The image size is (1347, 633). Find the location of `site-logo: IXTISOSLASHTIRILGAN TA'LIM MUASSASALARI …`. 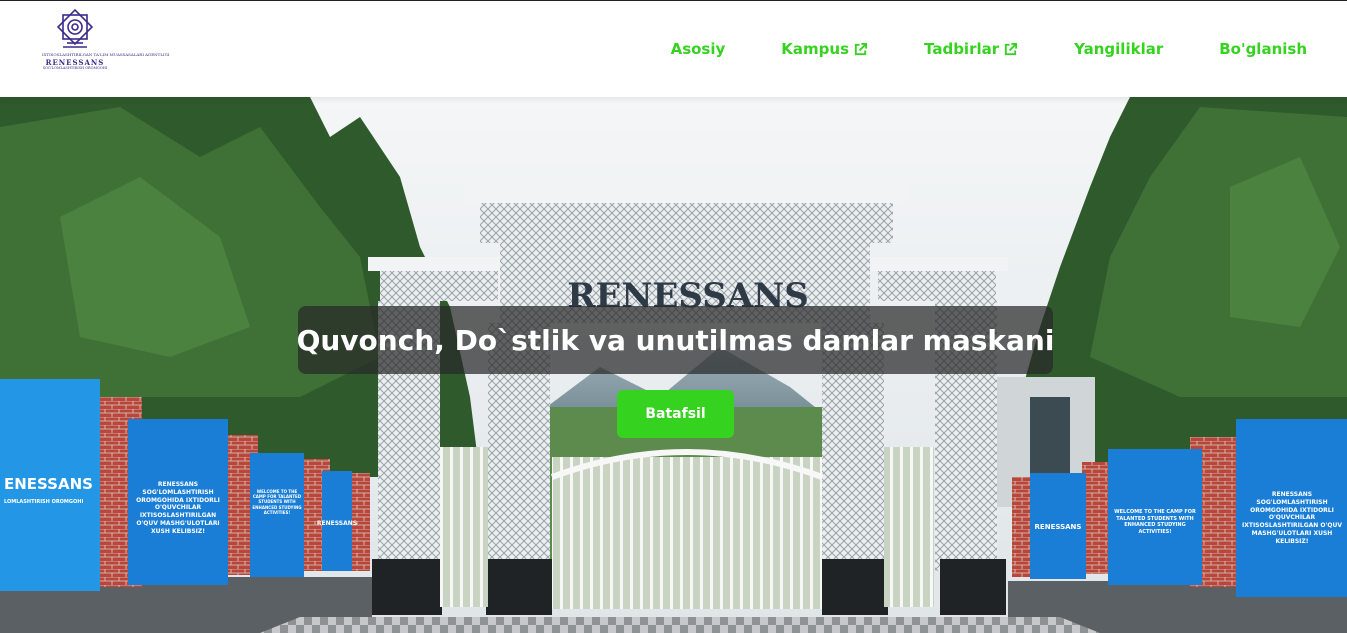

site-logo: IXTISOSLASHTIRILGAN TA'LIM MUASSASALARI … is located at coordinates (106, 45).